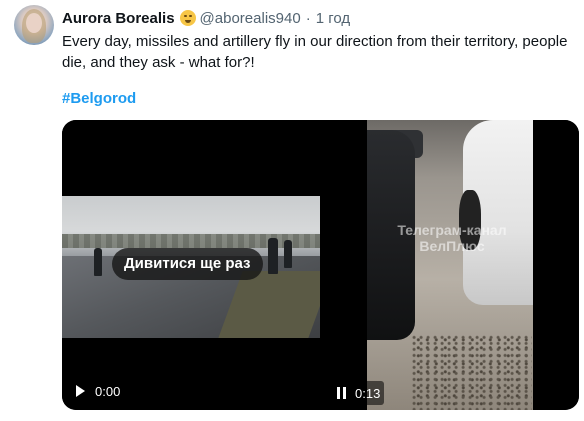 The image size is (584, 421). I want to click on tweet-header: Aurora Borealis @aborealis940 · 1 год, so click(206, 18).